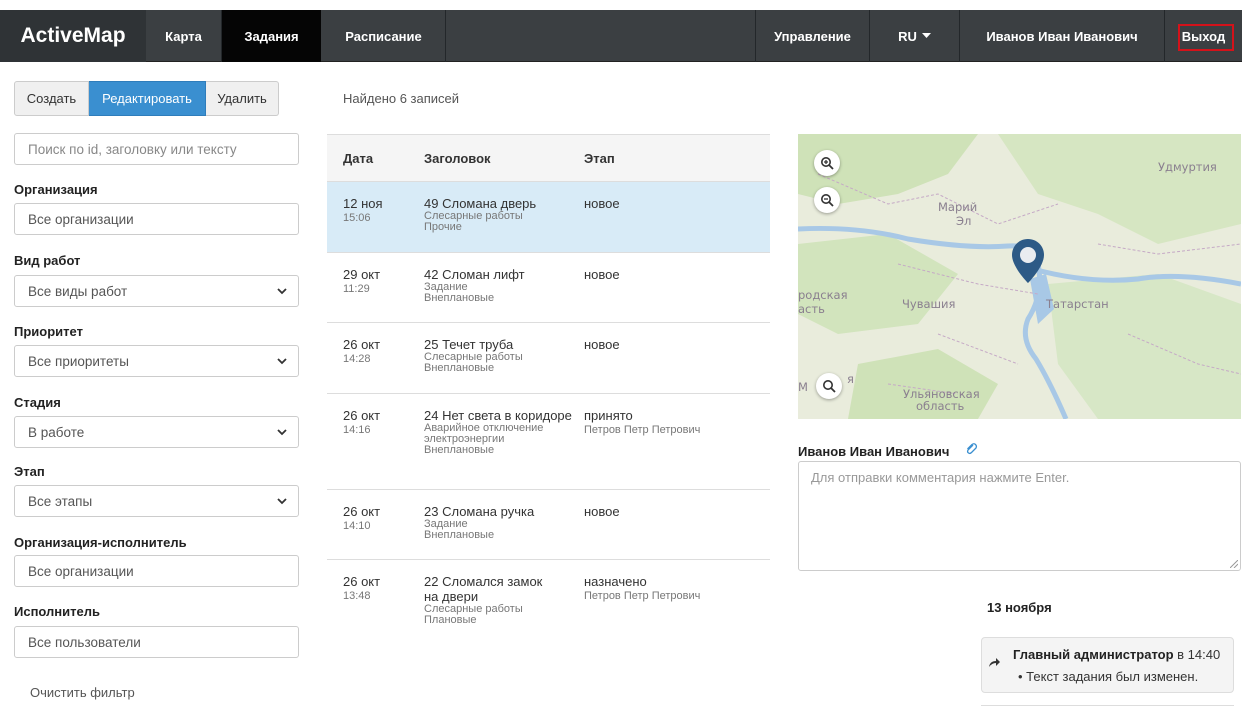 The width and height of the screenshot is (1242, 708). Describe the element at coordinates (362, 274) in the screenshot. I see `row-date-text: 29 окт` at that location.